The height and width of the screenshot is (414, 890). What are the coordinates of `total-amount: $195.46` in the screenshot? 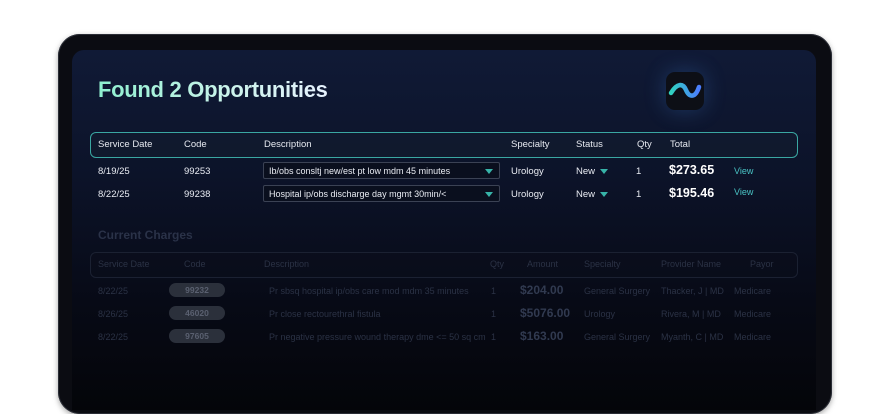 It's located at (692, 193).